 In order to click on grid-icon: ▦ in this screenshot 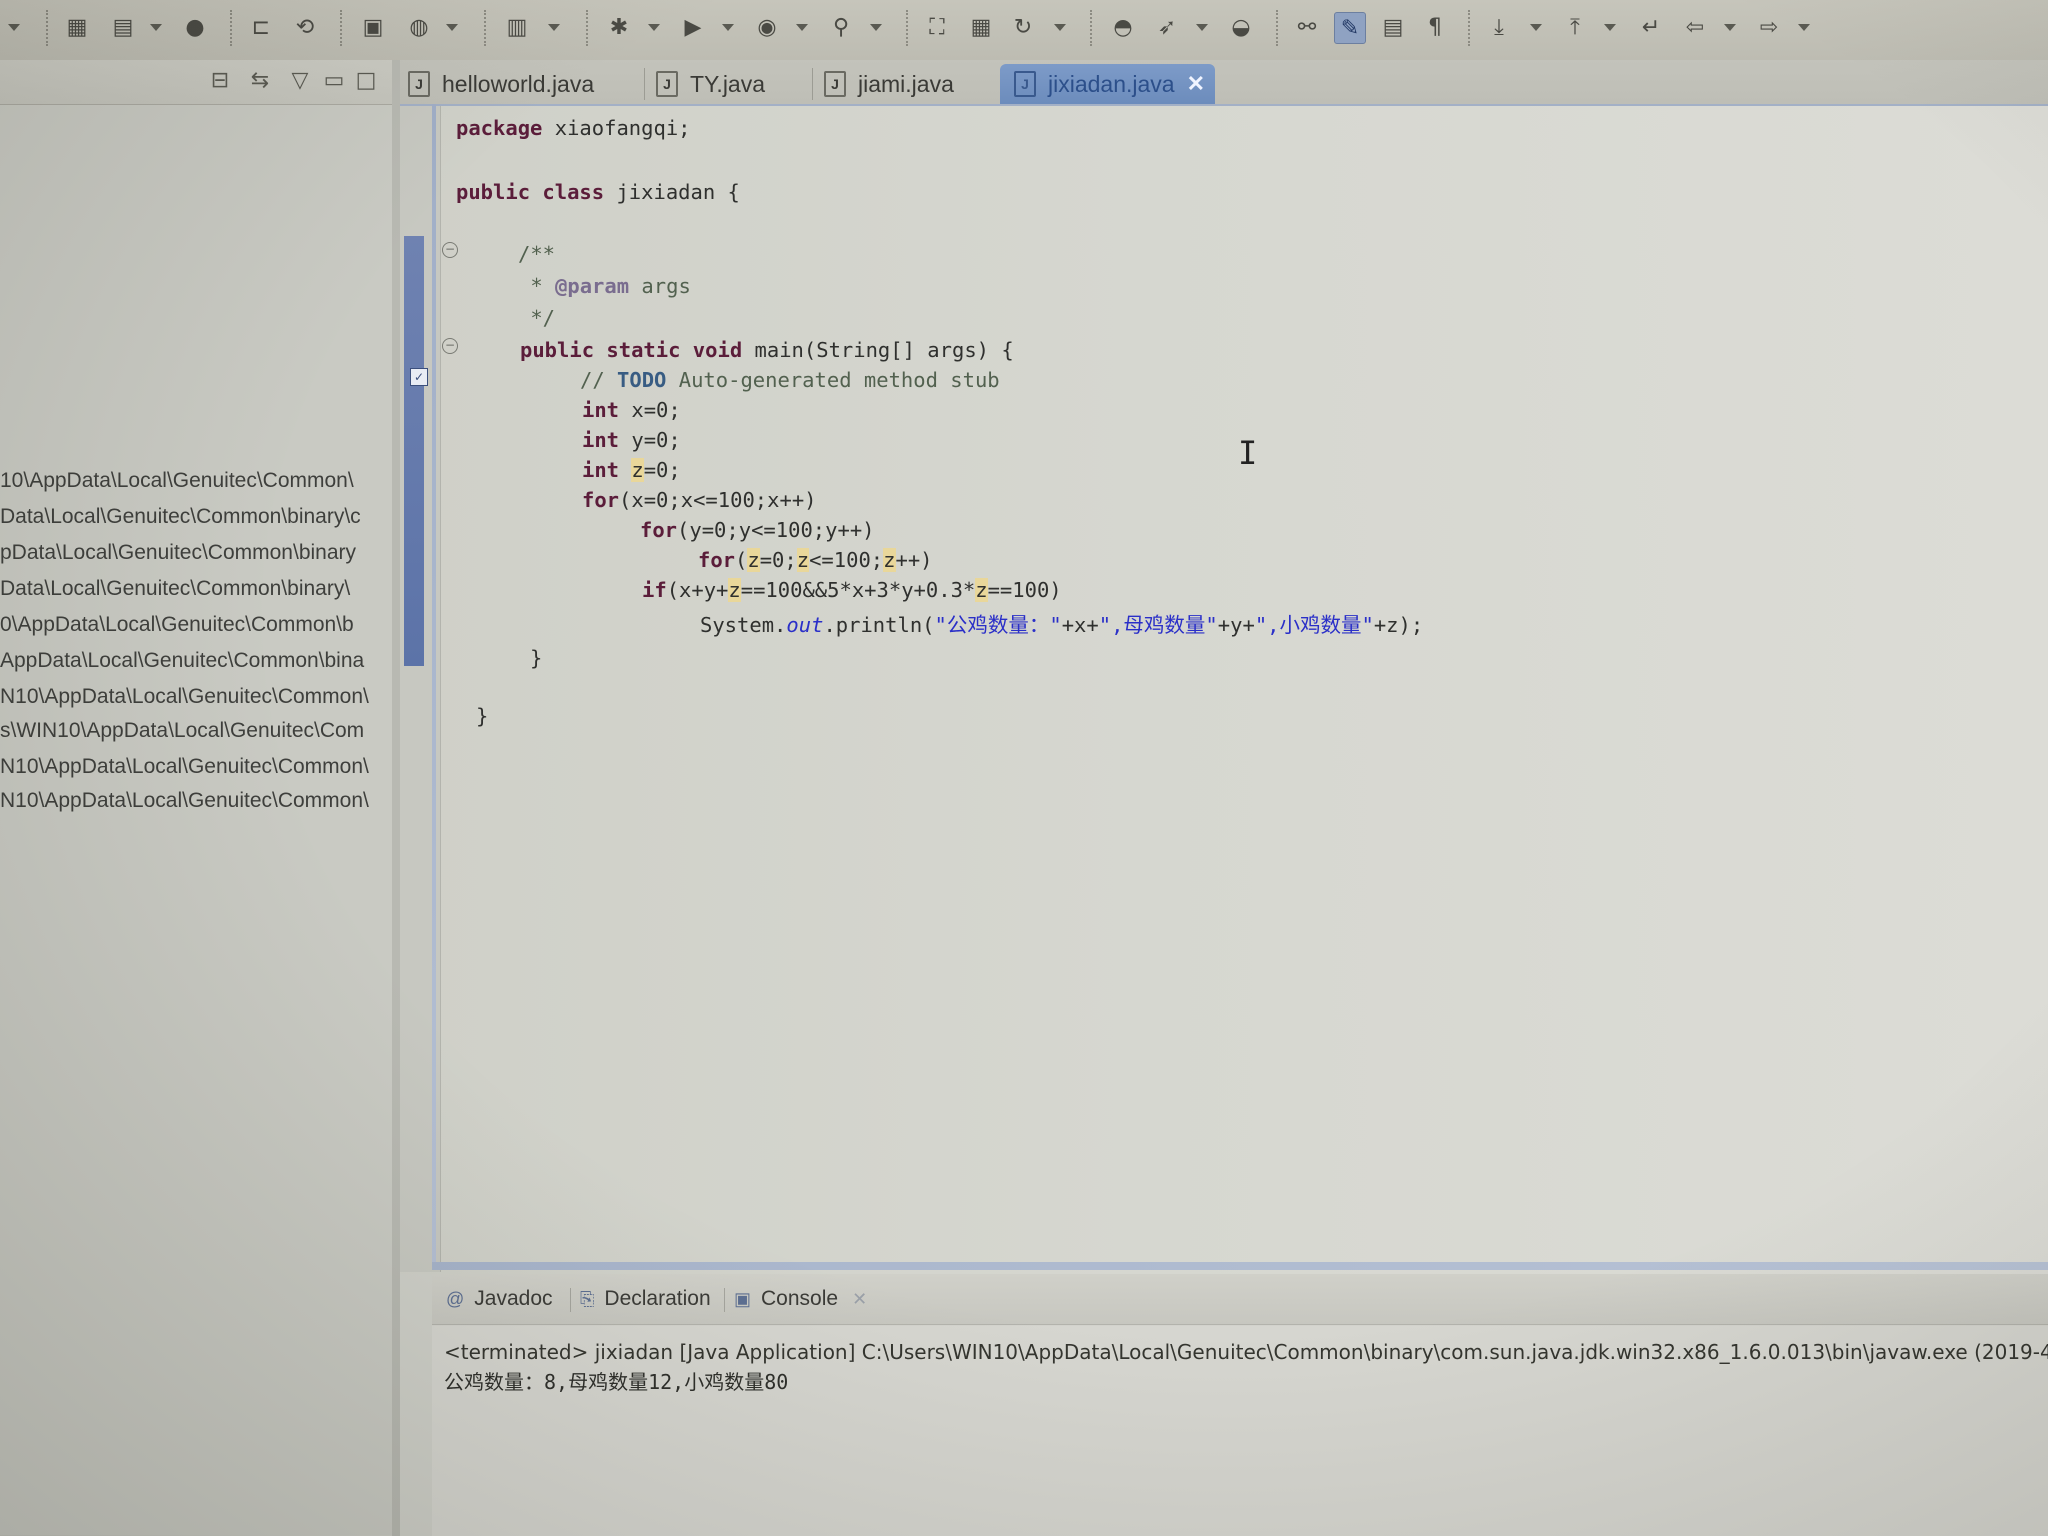, I will do `click(981, 27)`.